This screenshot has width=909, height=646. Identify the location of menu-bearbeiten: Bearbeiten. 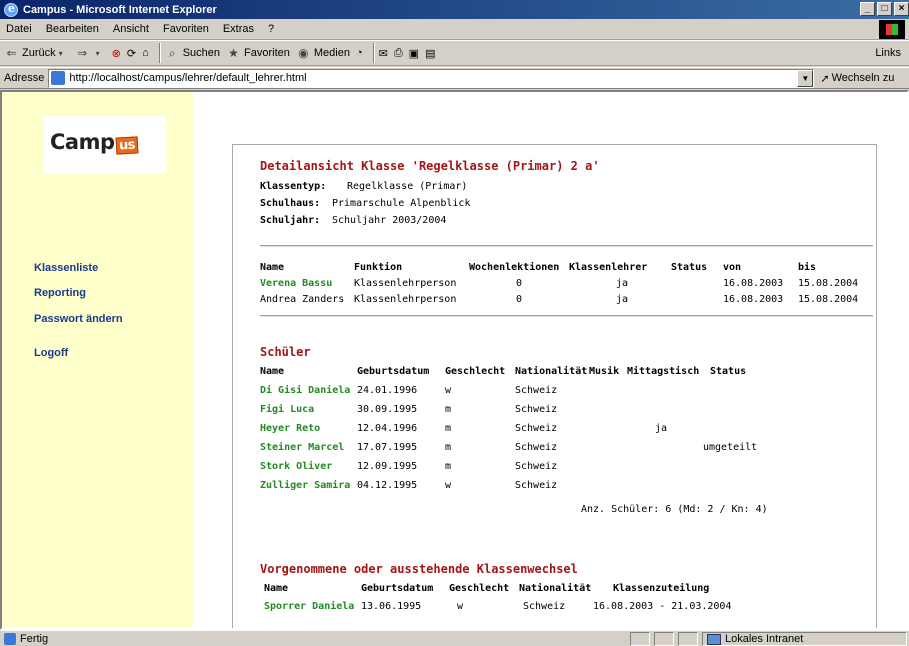
(72, 29).